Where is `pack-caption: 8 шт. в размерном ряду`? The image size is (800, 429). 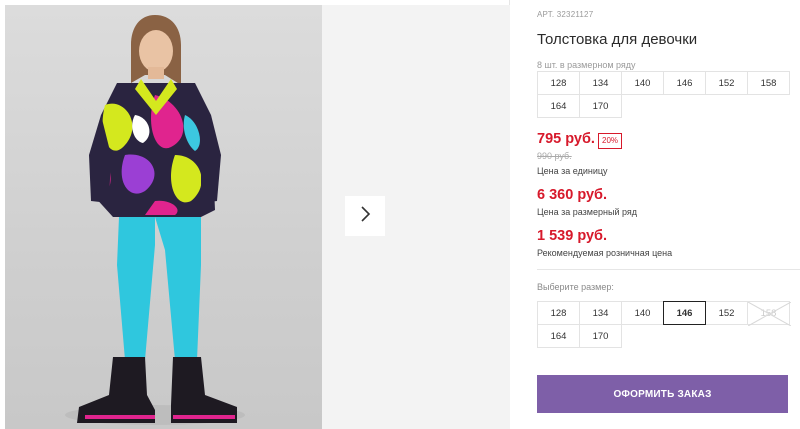
pack-caption: 8 шт. в размерном ряду is located at coordinates (586, 65).